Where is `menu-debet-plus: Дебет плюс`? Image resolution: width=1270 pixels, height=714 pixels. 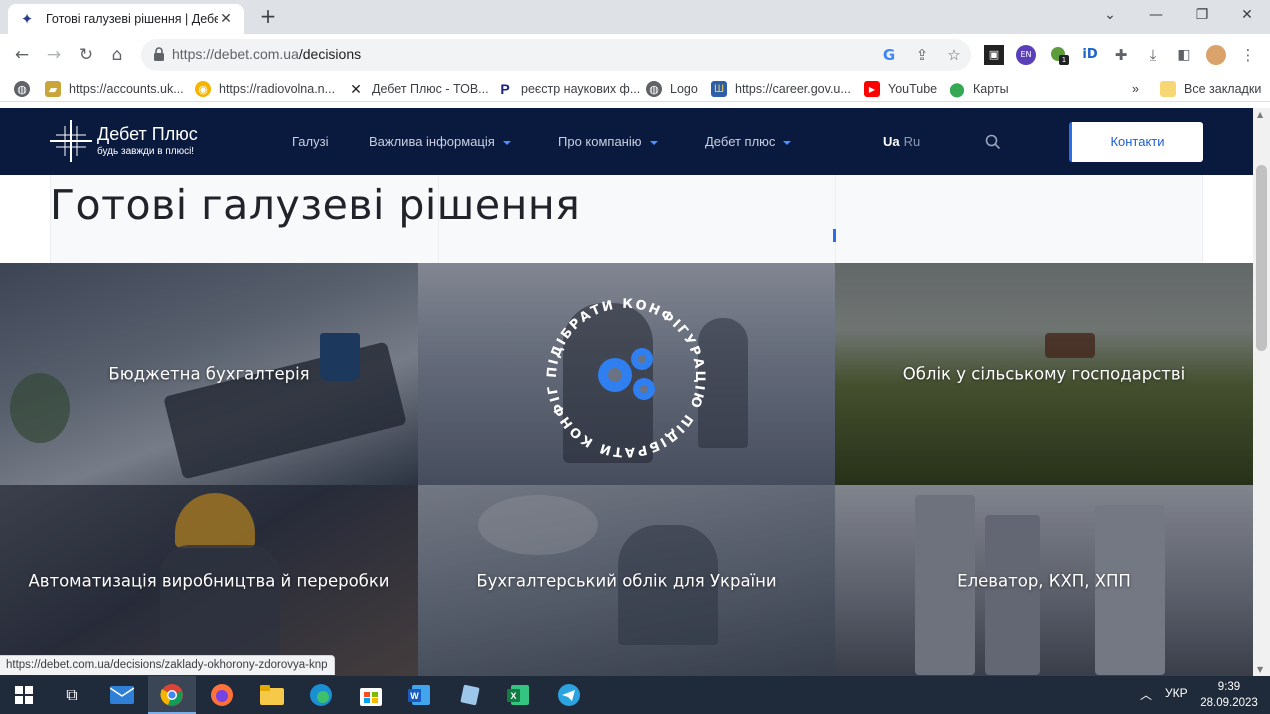 menu-debet-plus: Дебет плюс is located at coordinates (748, 141).